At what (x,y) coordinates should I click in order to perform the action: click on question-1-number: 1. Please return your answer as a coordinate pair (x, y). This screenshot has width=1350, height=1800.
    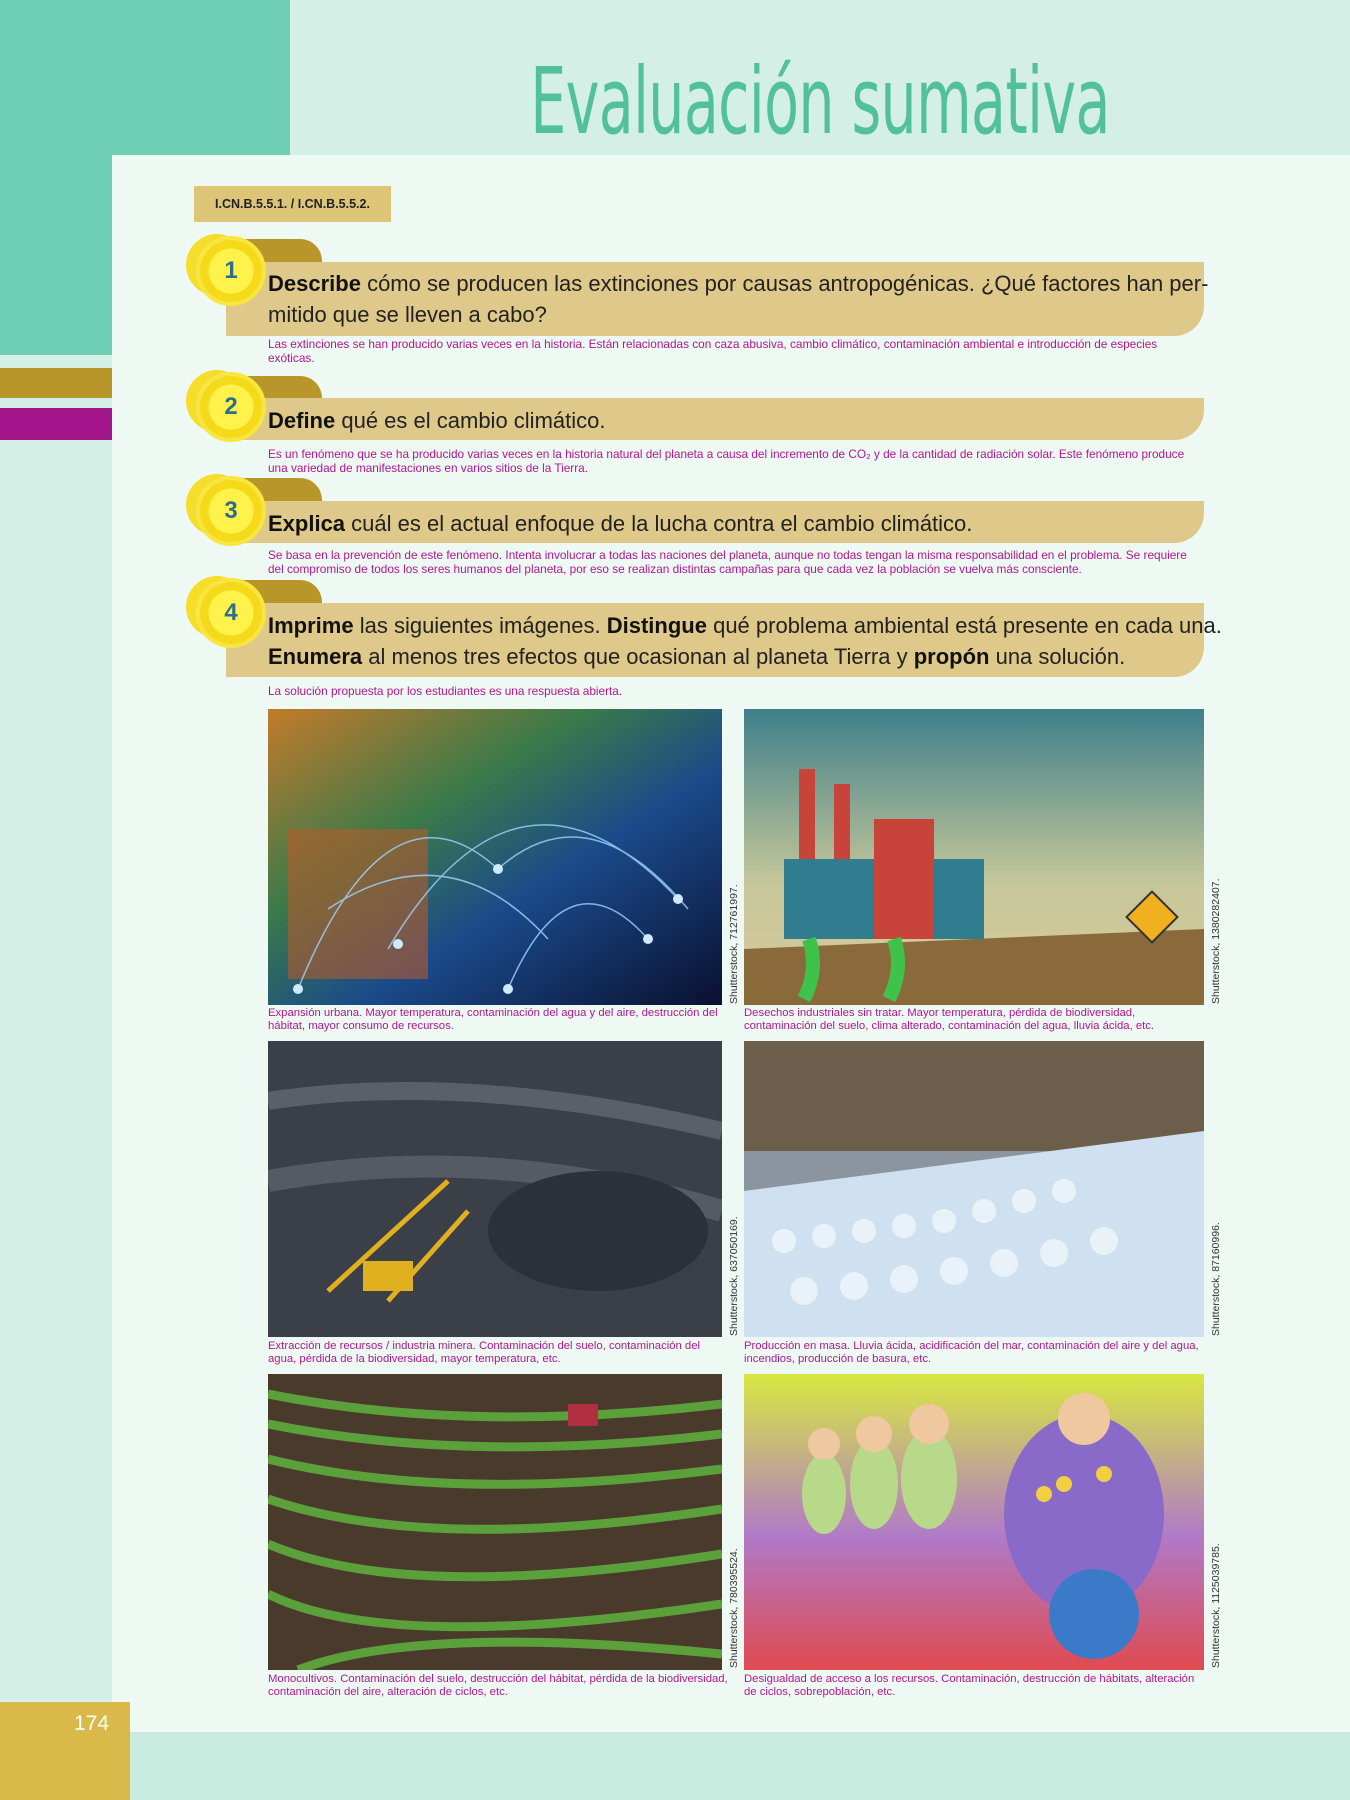
    Looking at the image, I should click on (231, 270).